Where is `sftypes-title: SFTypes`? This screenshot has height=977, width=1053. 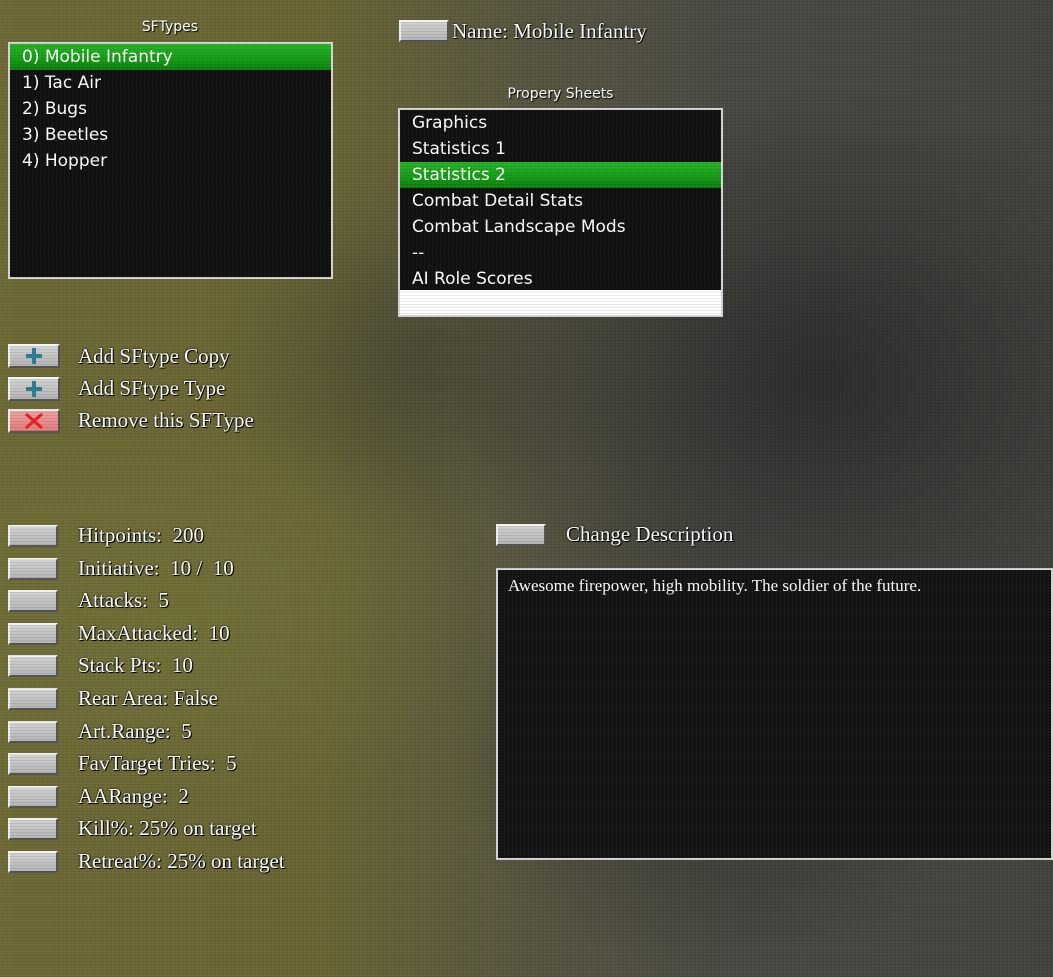
sftypes-title: SFTypes is located at coordinates (170, 27).